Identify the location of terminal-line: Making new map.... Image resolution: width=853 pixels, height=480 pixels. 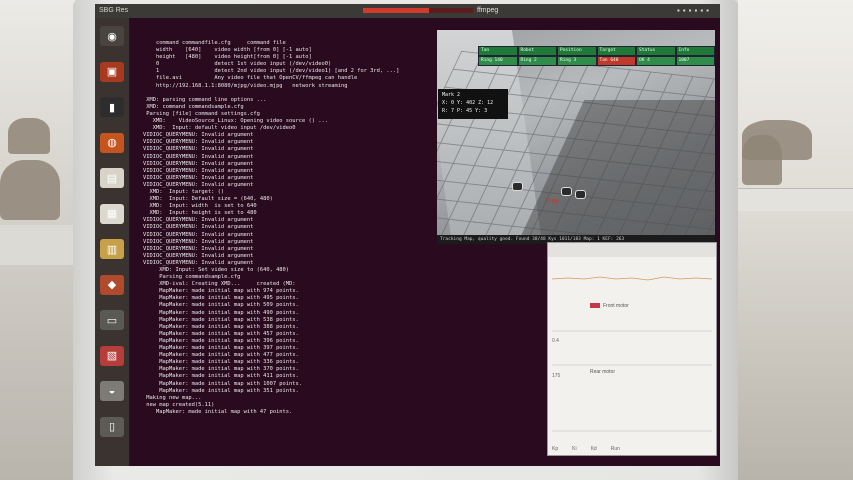
(172, 397).